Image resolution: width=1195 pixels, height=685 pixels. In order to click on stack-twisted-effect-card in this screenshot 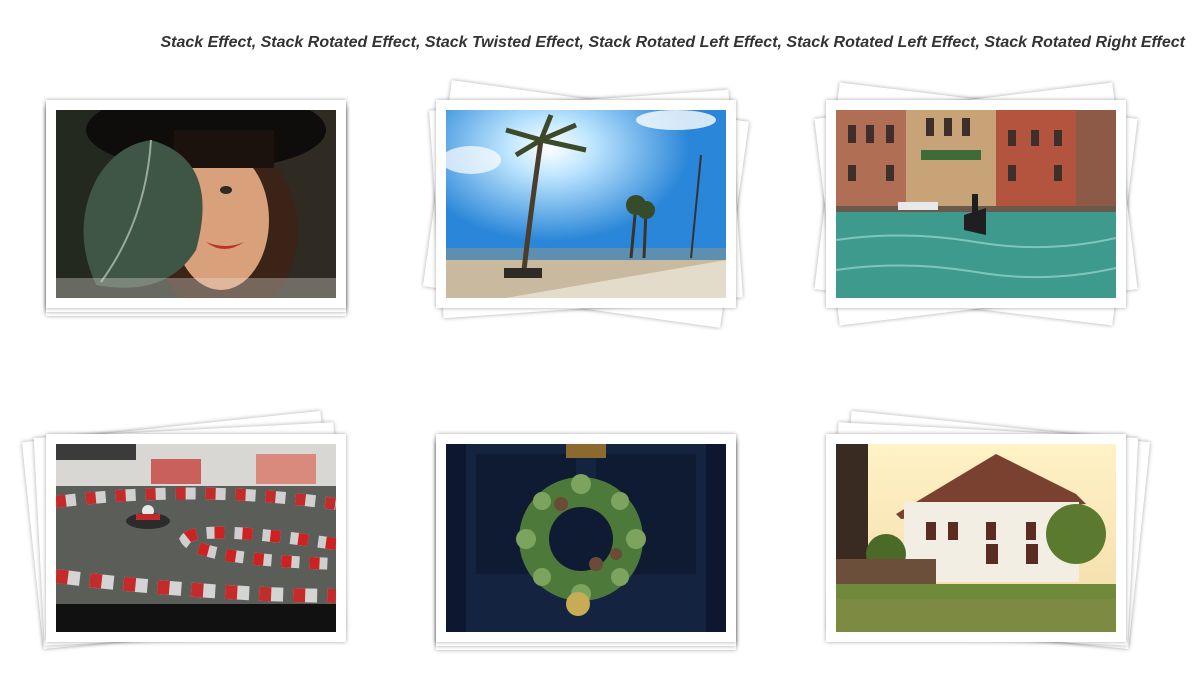, I will do `click(976, 204)`.